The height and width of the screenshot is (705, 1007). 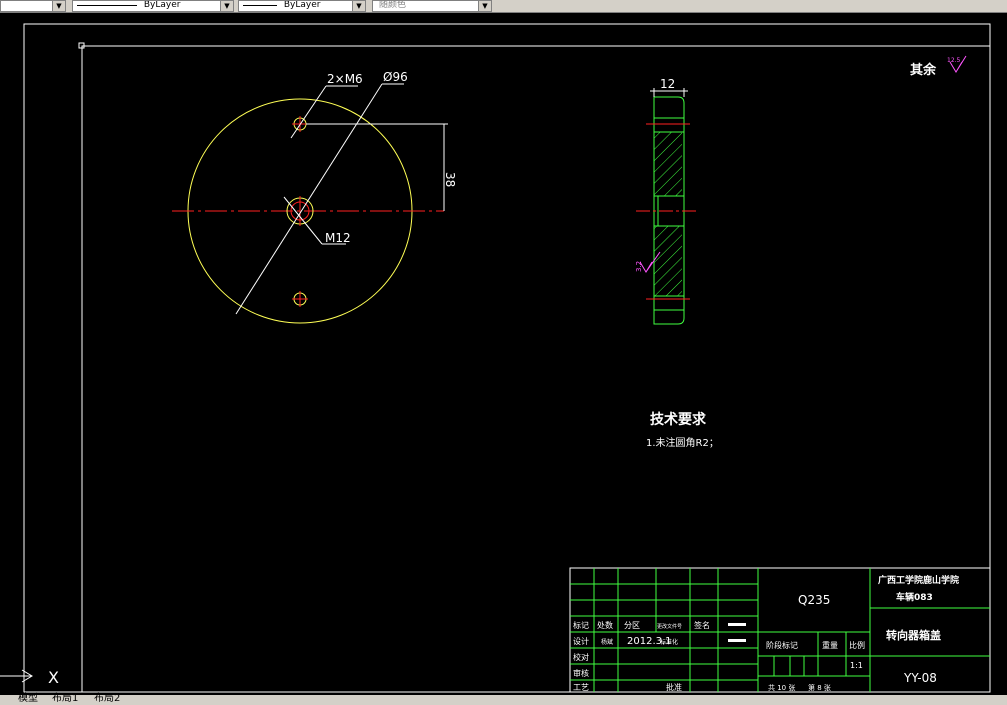 I want to click on linetype-dropdown: ByLayer ▼, so click(x=153, y=6).